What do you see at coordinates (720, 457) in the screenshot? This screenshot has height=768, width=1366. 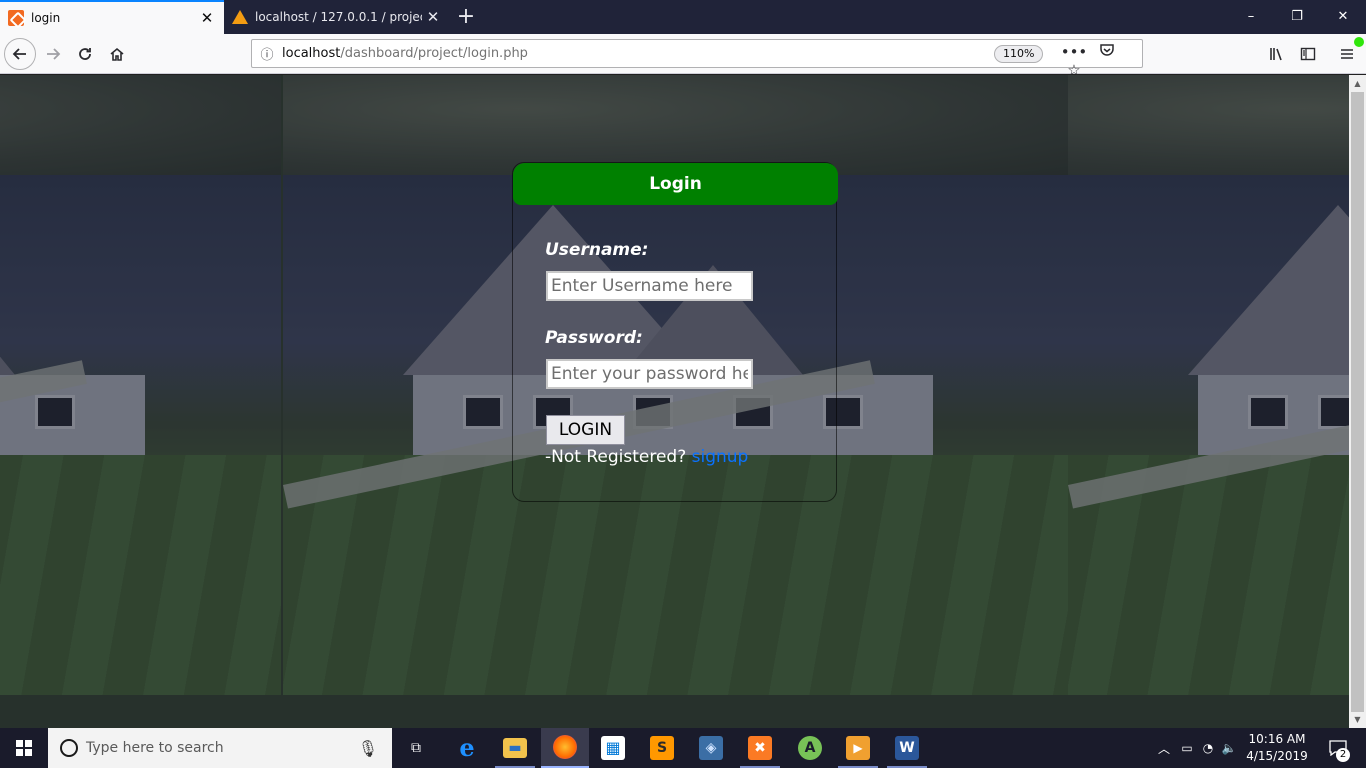 I see `signup-link: signup` at bounding box center [720, 457].